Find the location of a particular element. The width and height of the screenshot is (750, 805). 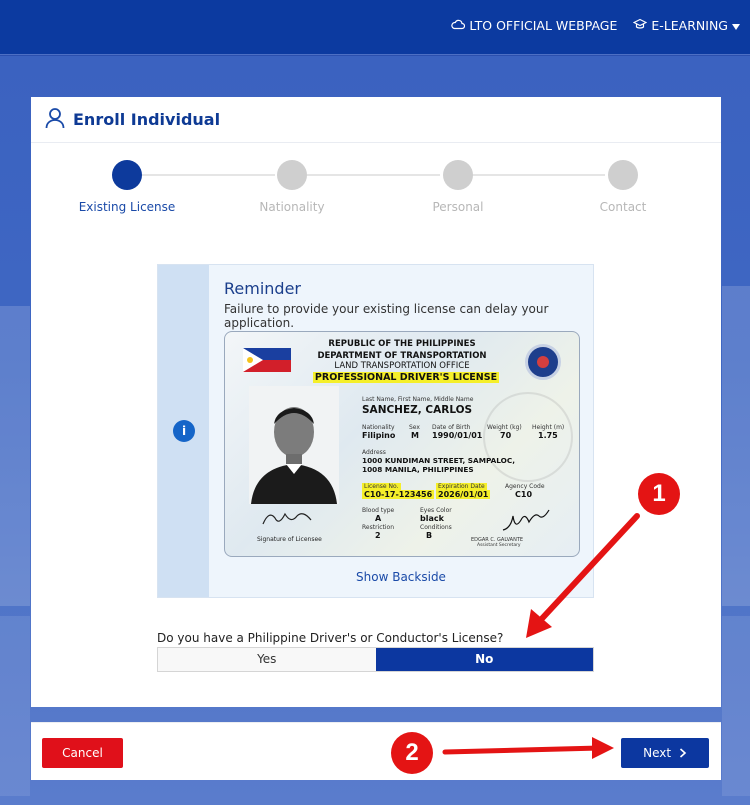

step-label: Existing License is located at coordinates (127, 207).